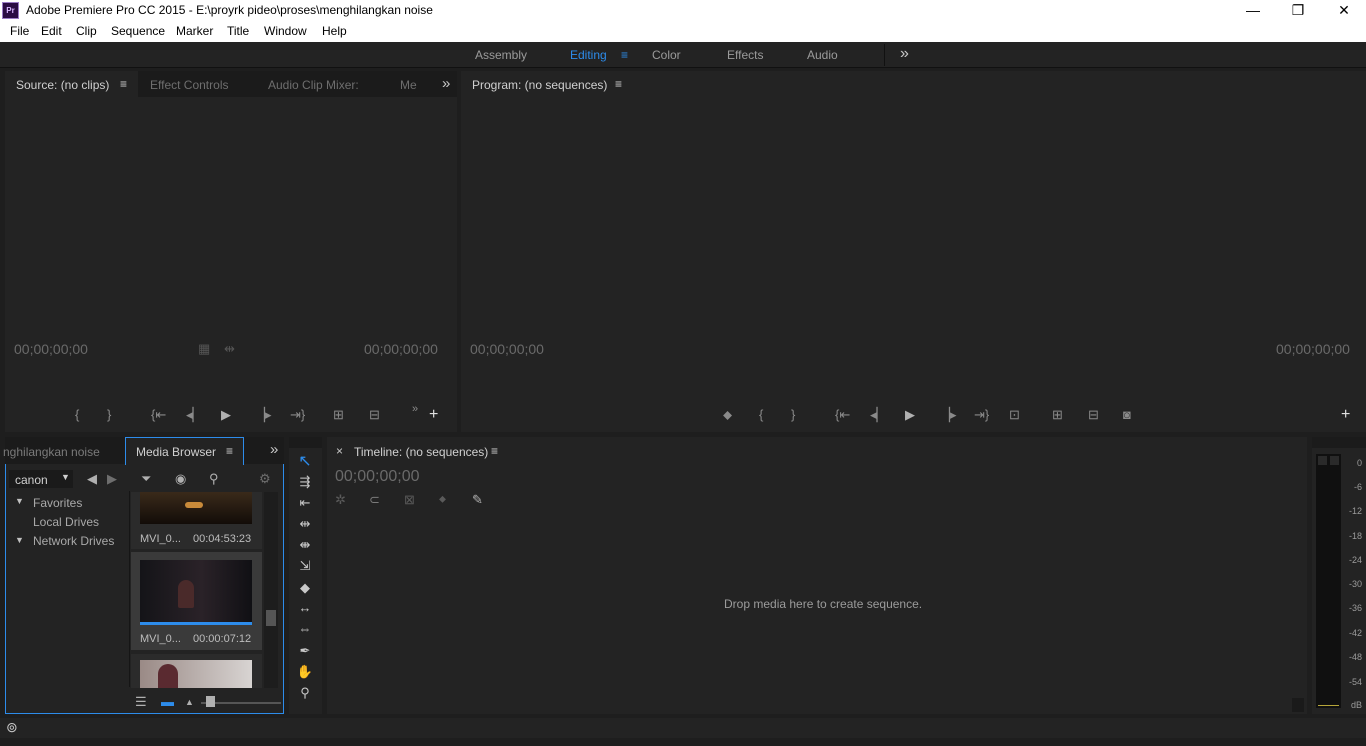 The image size is (1366, 746). Describe the element at coordinates (265, 479) in the screenshot. I see `ingest-settings-icon: ⚙` at that location.